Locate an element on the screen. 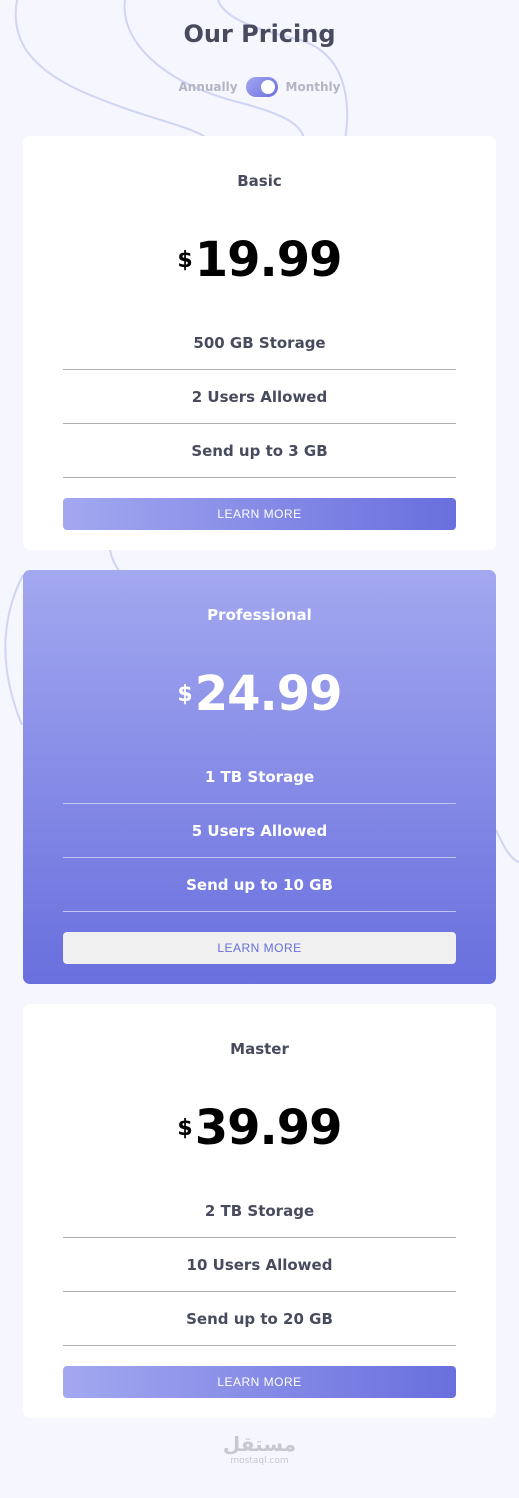 Image resolution: width=519 pixels, height=1498 pixels. feature-item: Send up to 10 GB is located at coordinates (259, 885).